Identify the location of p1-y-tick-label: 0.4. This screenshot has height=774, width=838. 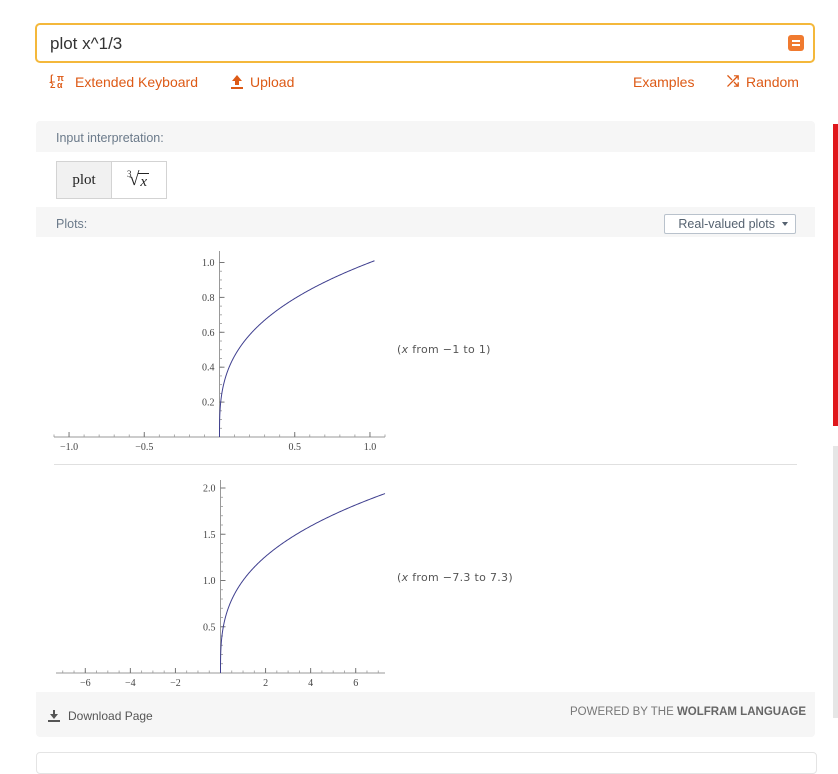
(208, 368).